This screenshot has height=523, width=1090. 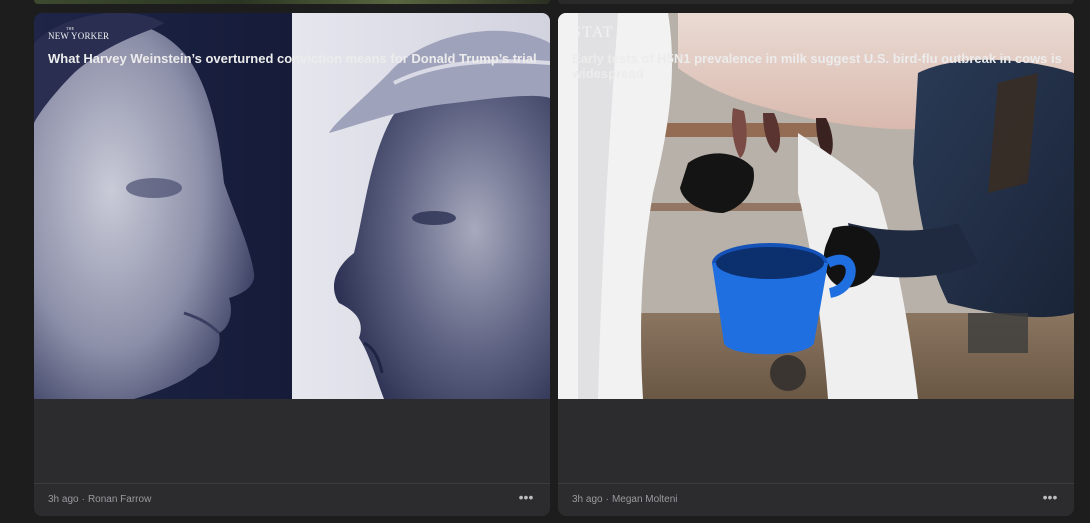 What do you see at coordinates (644, 499) in the screenshot?
I see `article-author: Megan Molteni` at bounding box center [644, 499].